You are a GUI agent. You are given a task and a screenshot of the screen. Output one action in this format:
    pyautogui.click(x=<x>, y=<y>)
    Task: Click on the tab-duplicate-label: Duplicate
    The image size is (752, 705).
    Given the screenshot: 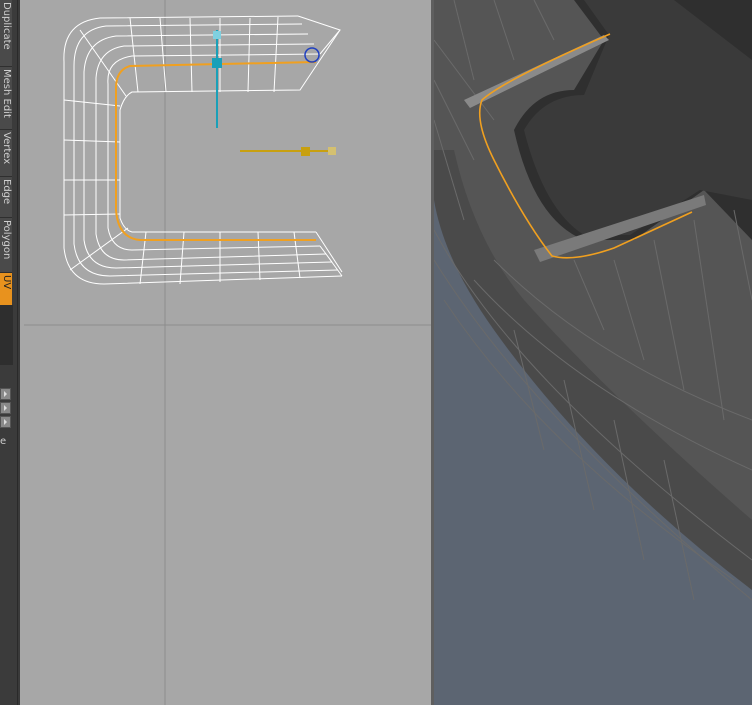 What is the action you would take?
    pyautogui.click(x=6, y=26)
    